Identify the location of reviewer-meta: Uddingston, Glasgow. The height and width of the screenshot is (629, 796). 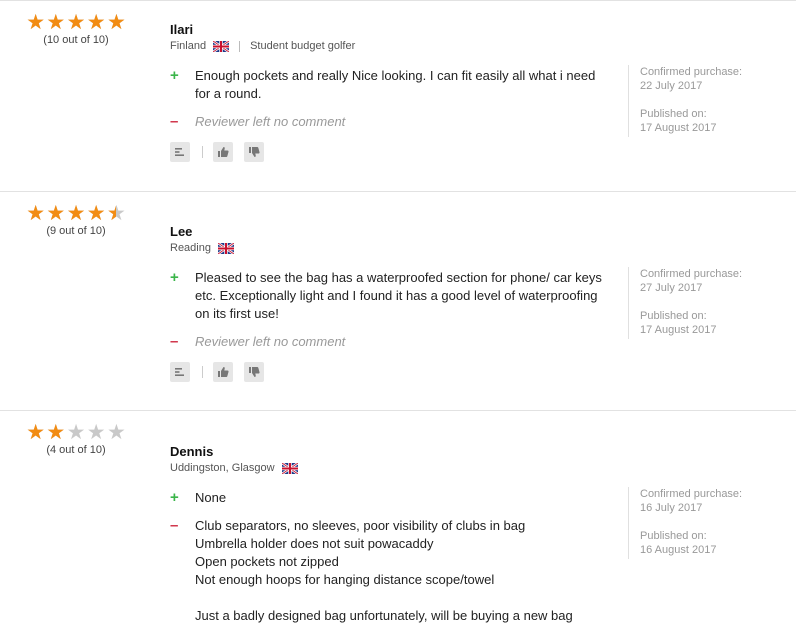
(234, 468).